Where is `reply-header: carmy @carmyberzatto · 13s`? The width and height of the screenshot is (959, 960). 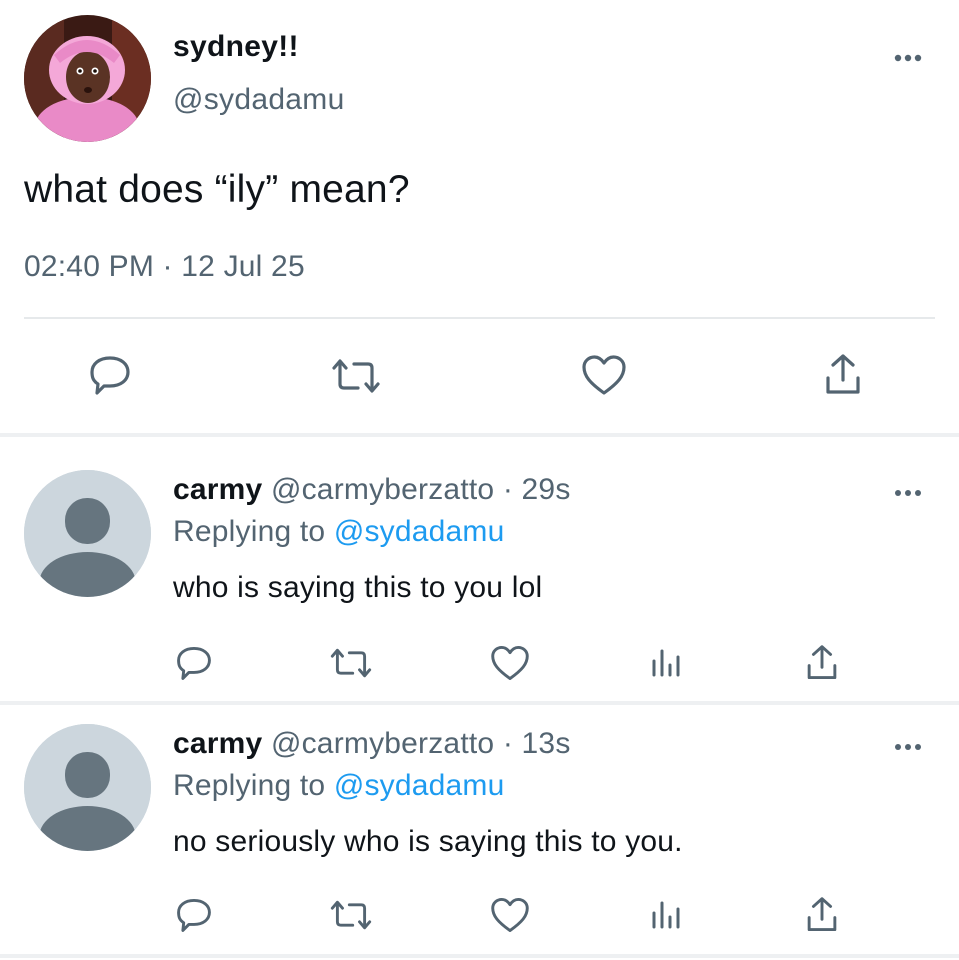 reply-header: carmy @carmyberzatto · 13s is located at coordinates (372, 744).